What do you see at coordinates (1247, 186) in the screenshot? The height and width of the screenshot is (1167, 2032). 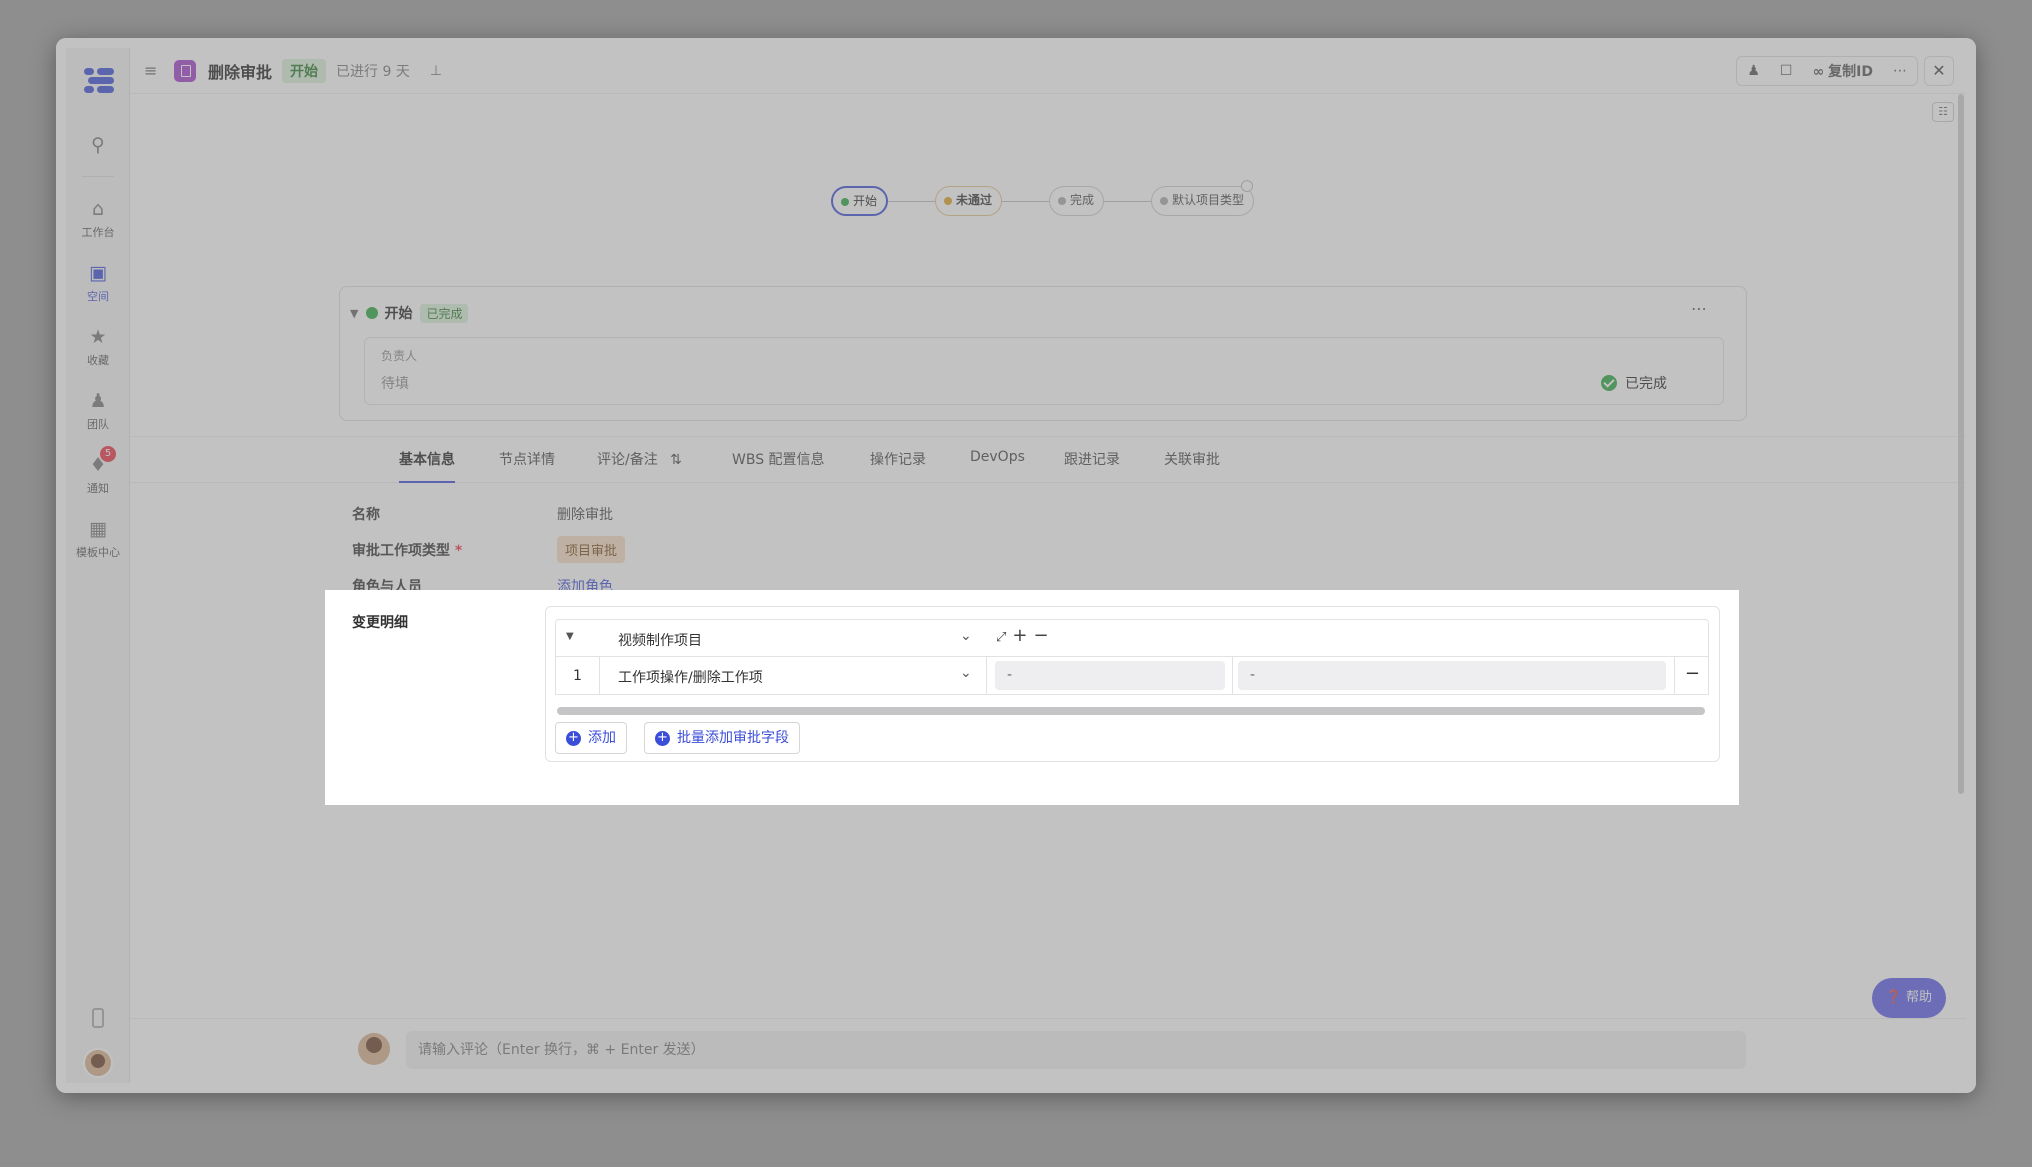 I see `flow-settings-icon` at bounding box center [1247, 186].